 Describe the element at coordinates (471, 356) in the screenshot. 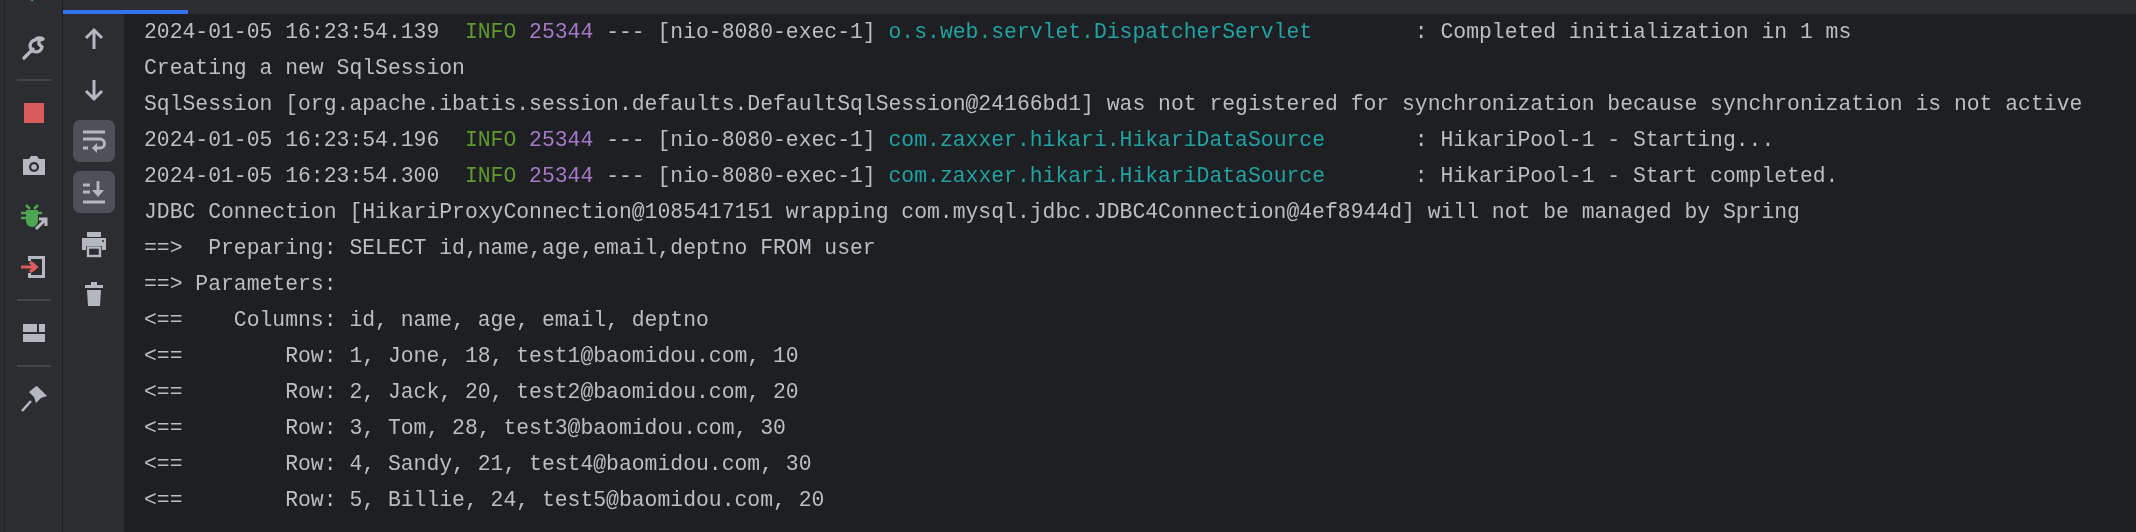

I see `console-line: <== Row: 1, Jone, 18, test1@baomidou.com, 10` at that location.